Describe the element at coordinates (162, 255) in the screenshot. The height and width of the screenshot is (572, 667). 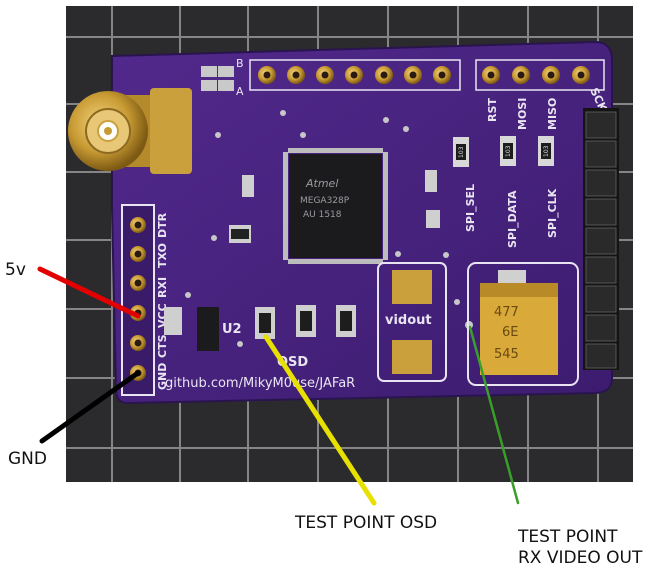
I see `pin-label-txo: TXO` at that location.